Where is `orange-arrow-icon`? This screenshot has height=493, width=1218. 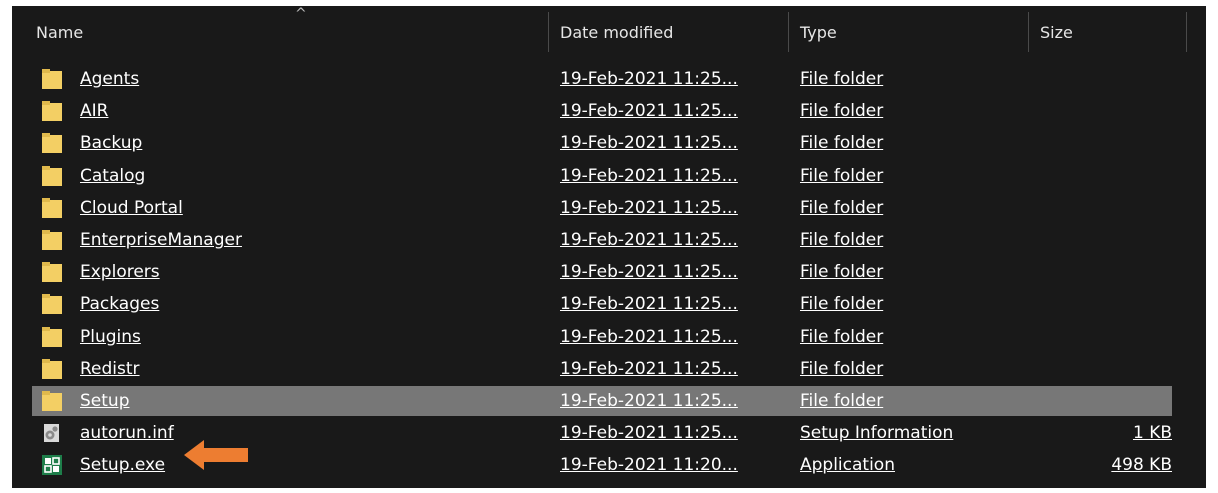 orange-arrow-icon is located at coordinates (216, 455).